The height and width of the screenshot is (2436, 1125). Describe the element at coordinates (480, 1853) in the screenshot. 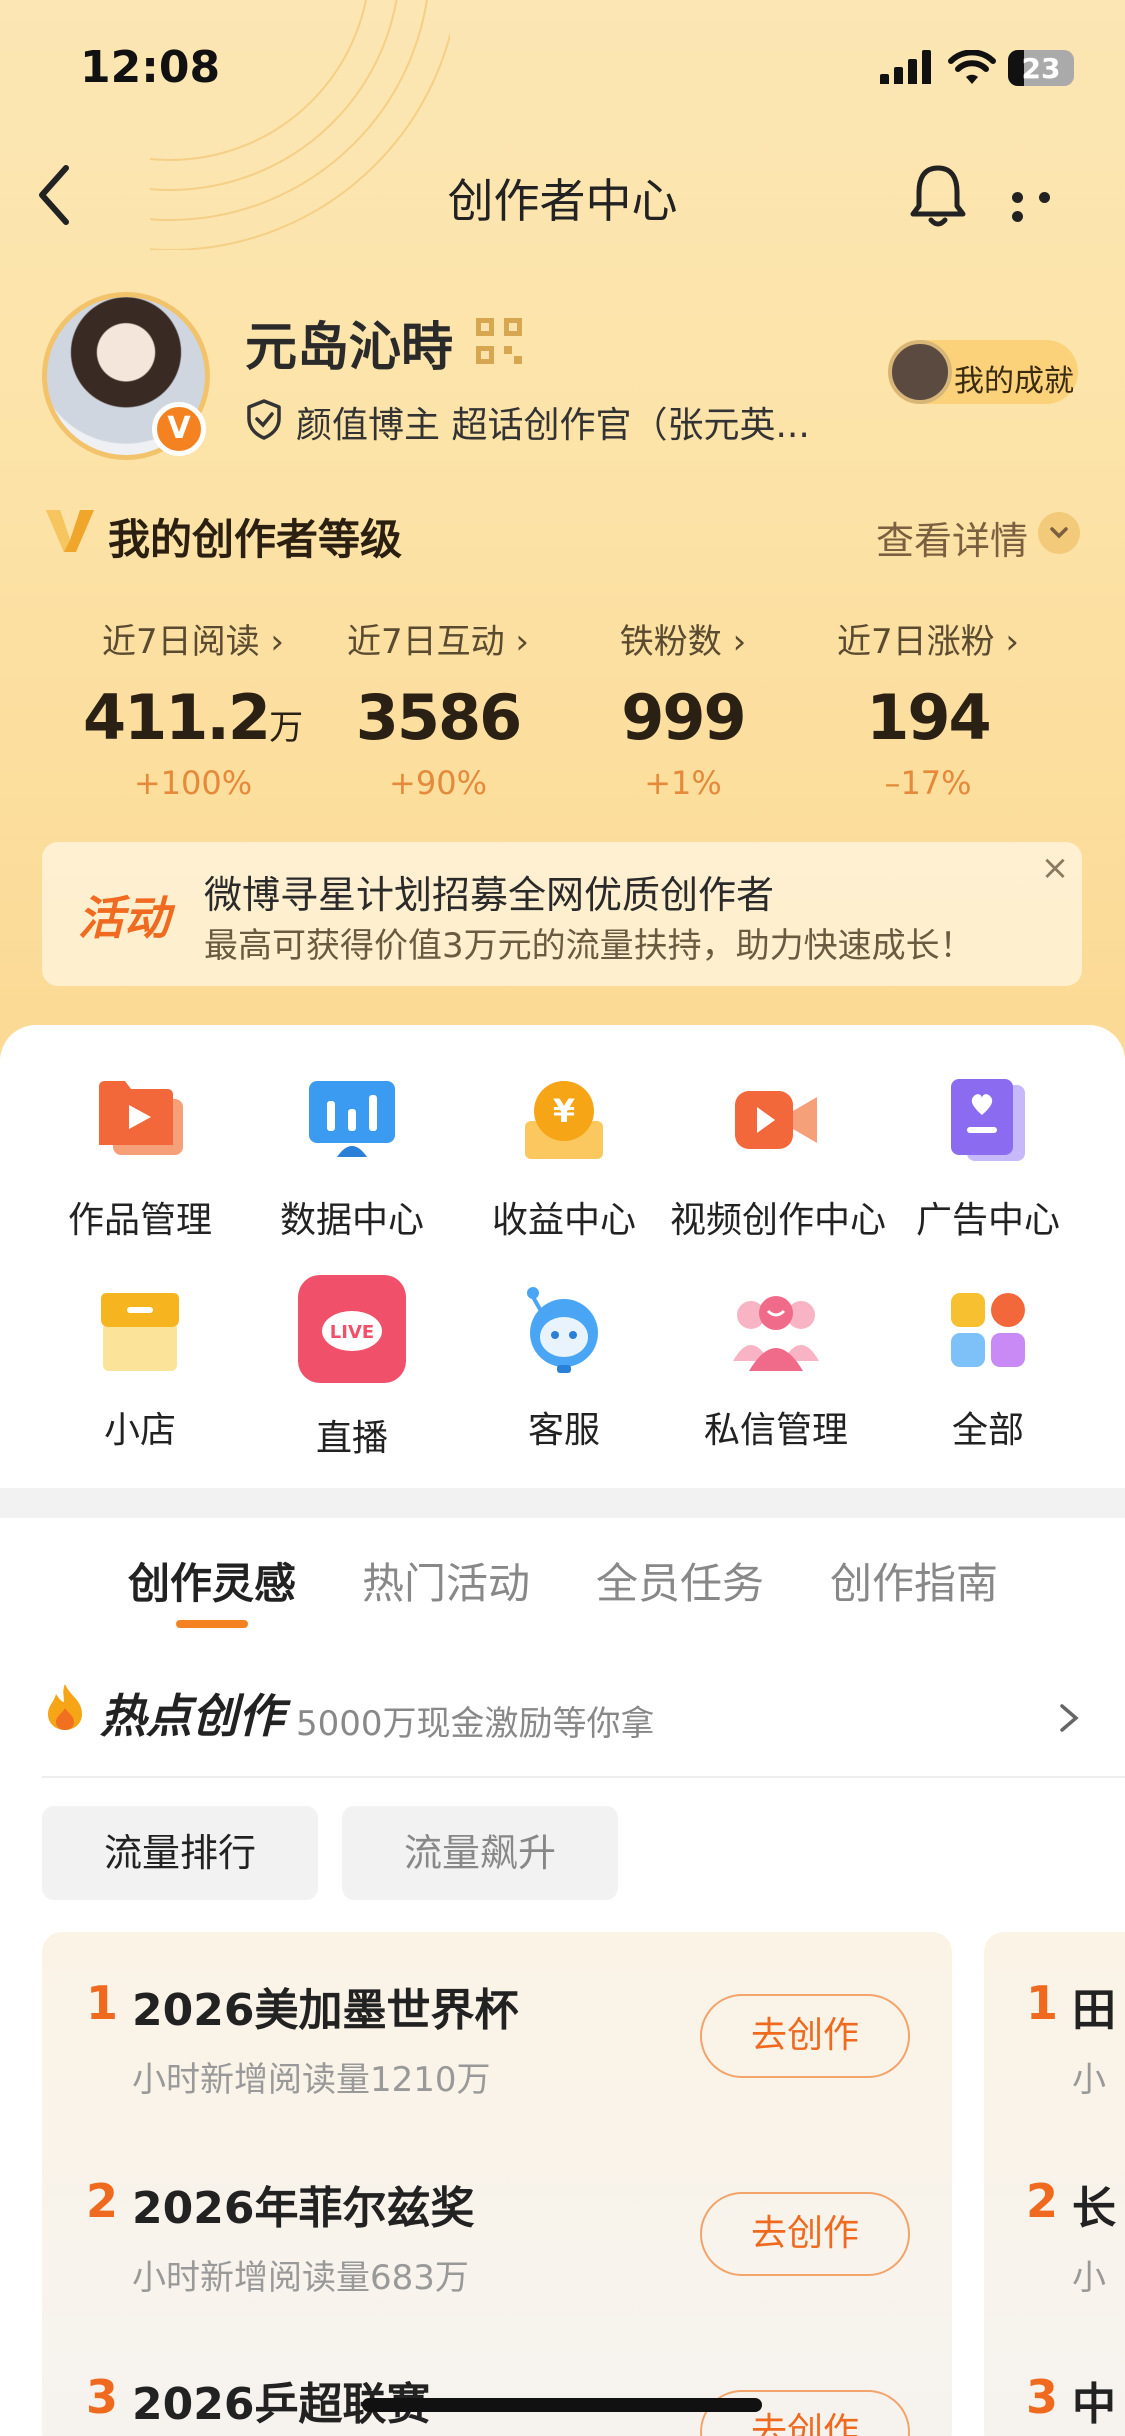

I see `chip-traffic-surge: 流量飙升` at that location.